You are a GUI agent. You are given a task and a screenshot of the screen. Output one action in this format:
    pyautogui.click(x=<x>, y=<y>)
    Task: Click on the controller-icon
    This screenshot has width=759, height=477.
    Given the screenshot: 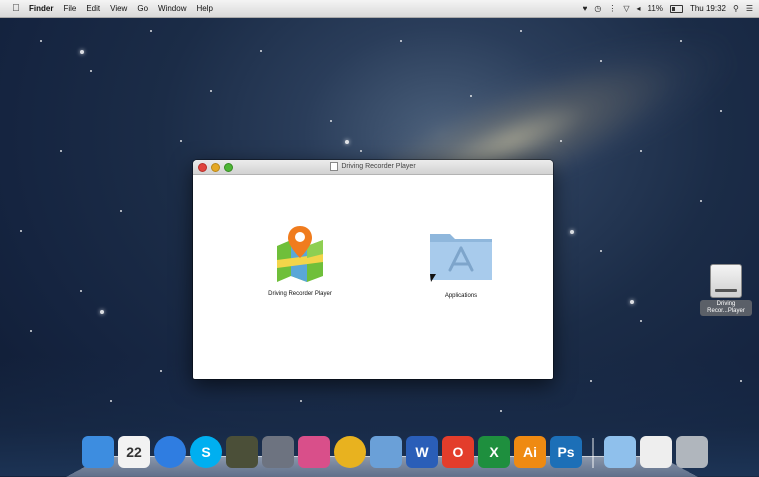 What is the action you would take?
    pyautogui.click(x=278, y=452)
    